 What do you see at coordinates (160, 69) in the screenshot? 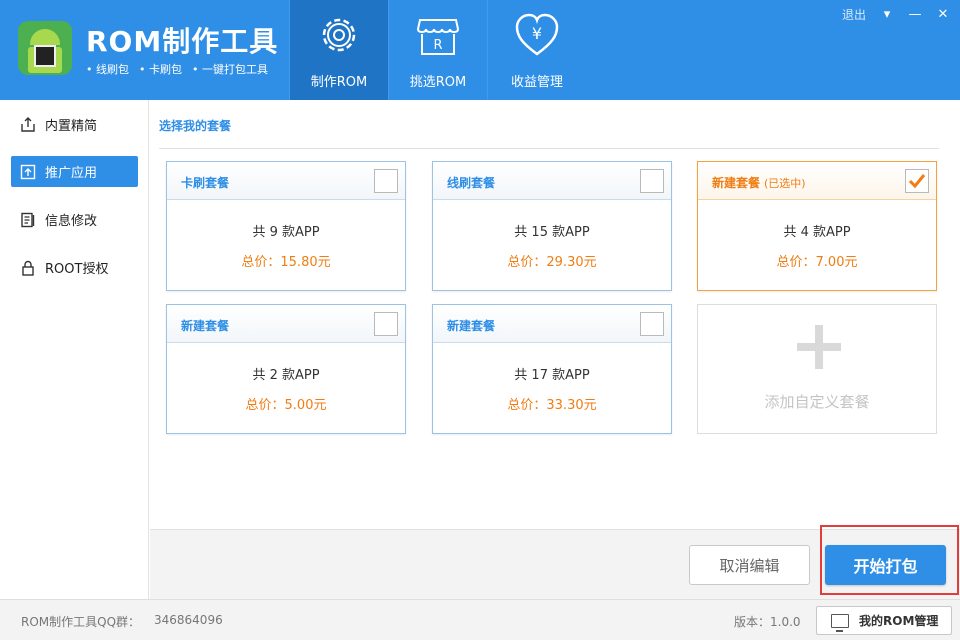
I see `subtitle-item: 卡刷包` at bounding box center [160, 69].